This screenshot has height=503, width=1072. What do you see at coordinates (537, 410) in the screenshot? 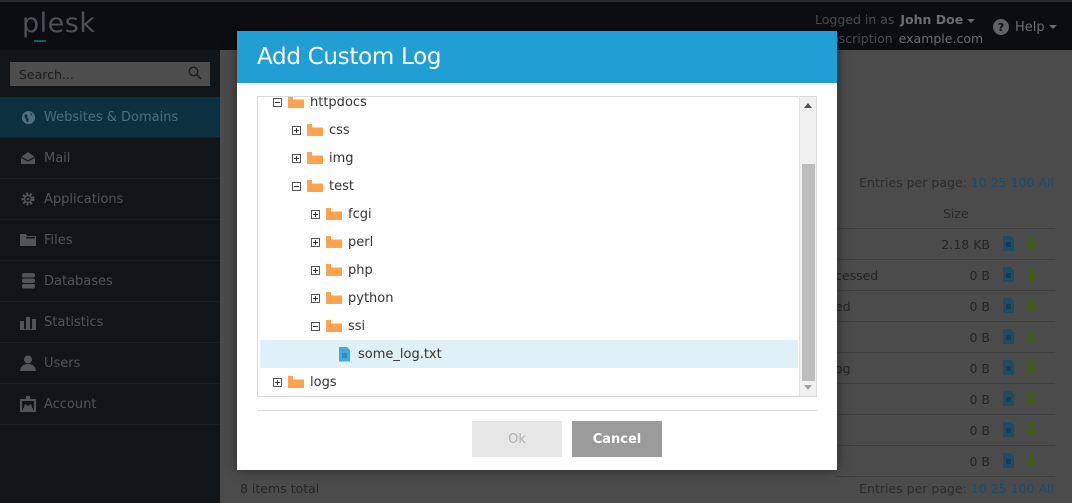
I see `dialog-divider` at bounding box center [537, 410].